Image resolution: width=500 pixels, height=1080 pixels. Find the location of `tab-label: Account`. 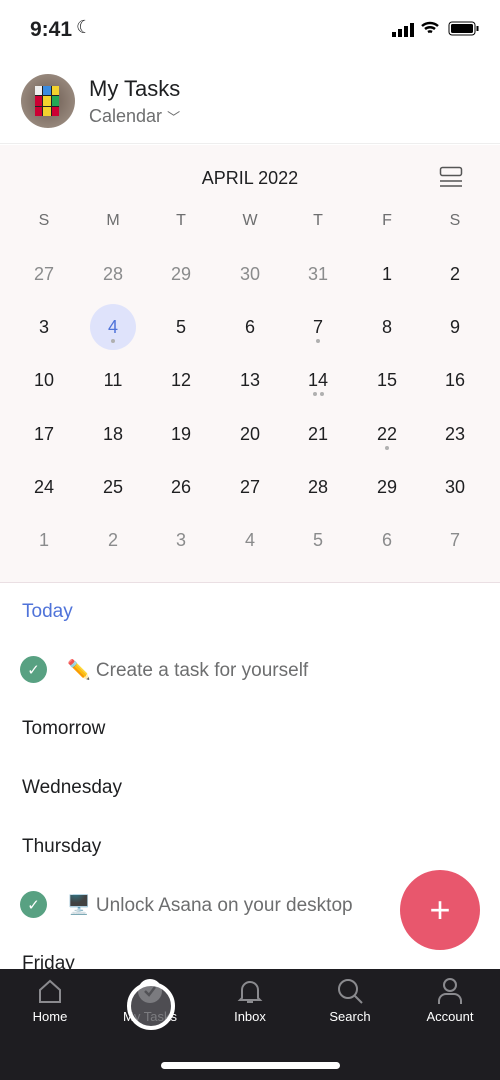

tab-label: Account is located at coordinates (450, 1016).